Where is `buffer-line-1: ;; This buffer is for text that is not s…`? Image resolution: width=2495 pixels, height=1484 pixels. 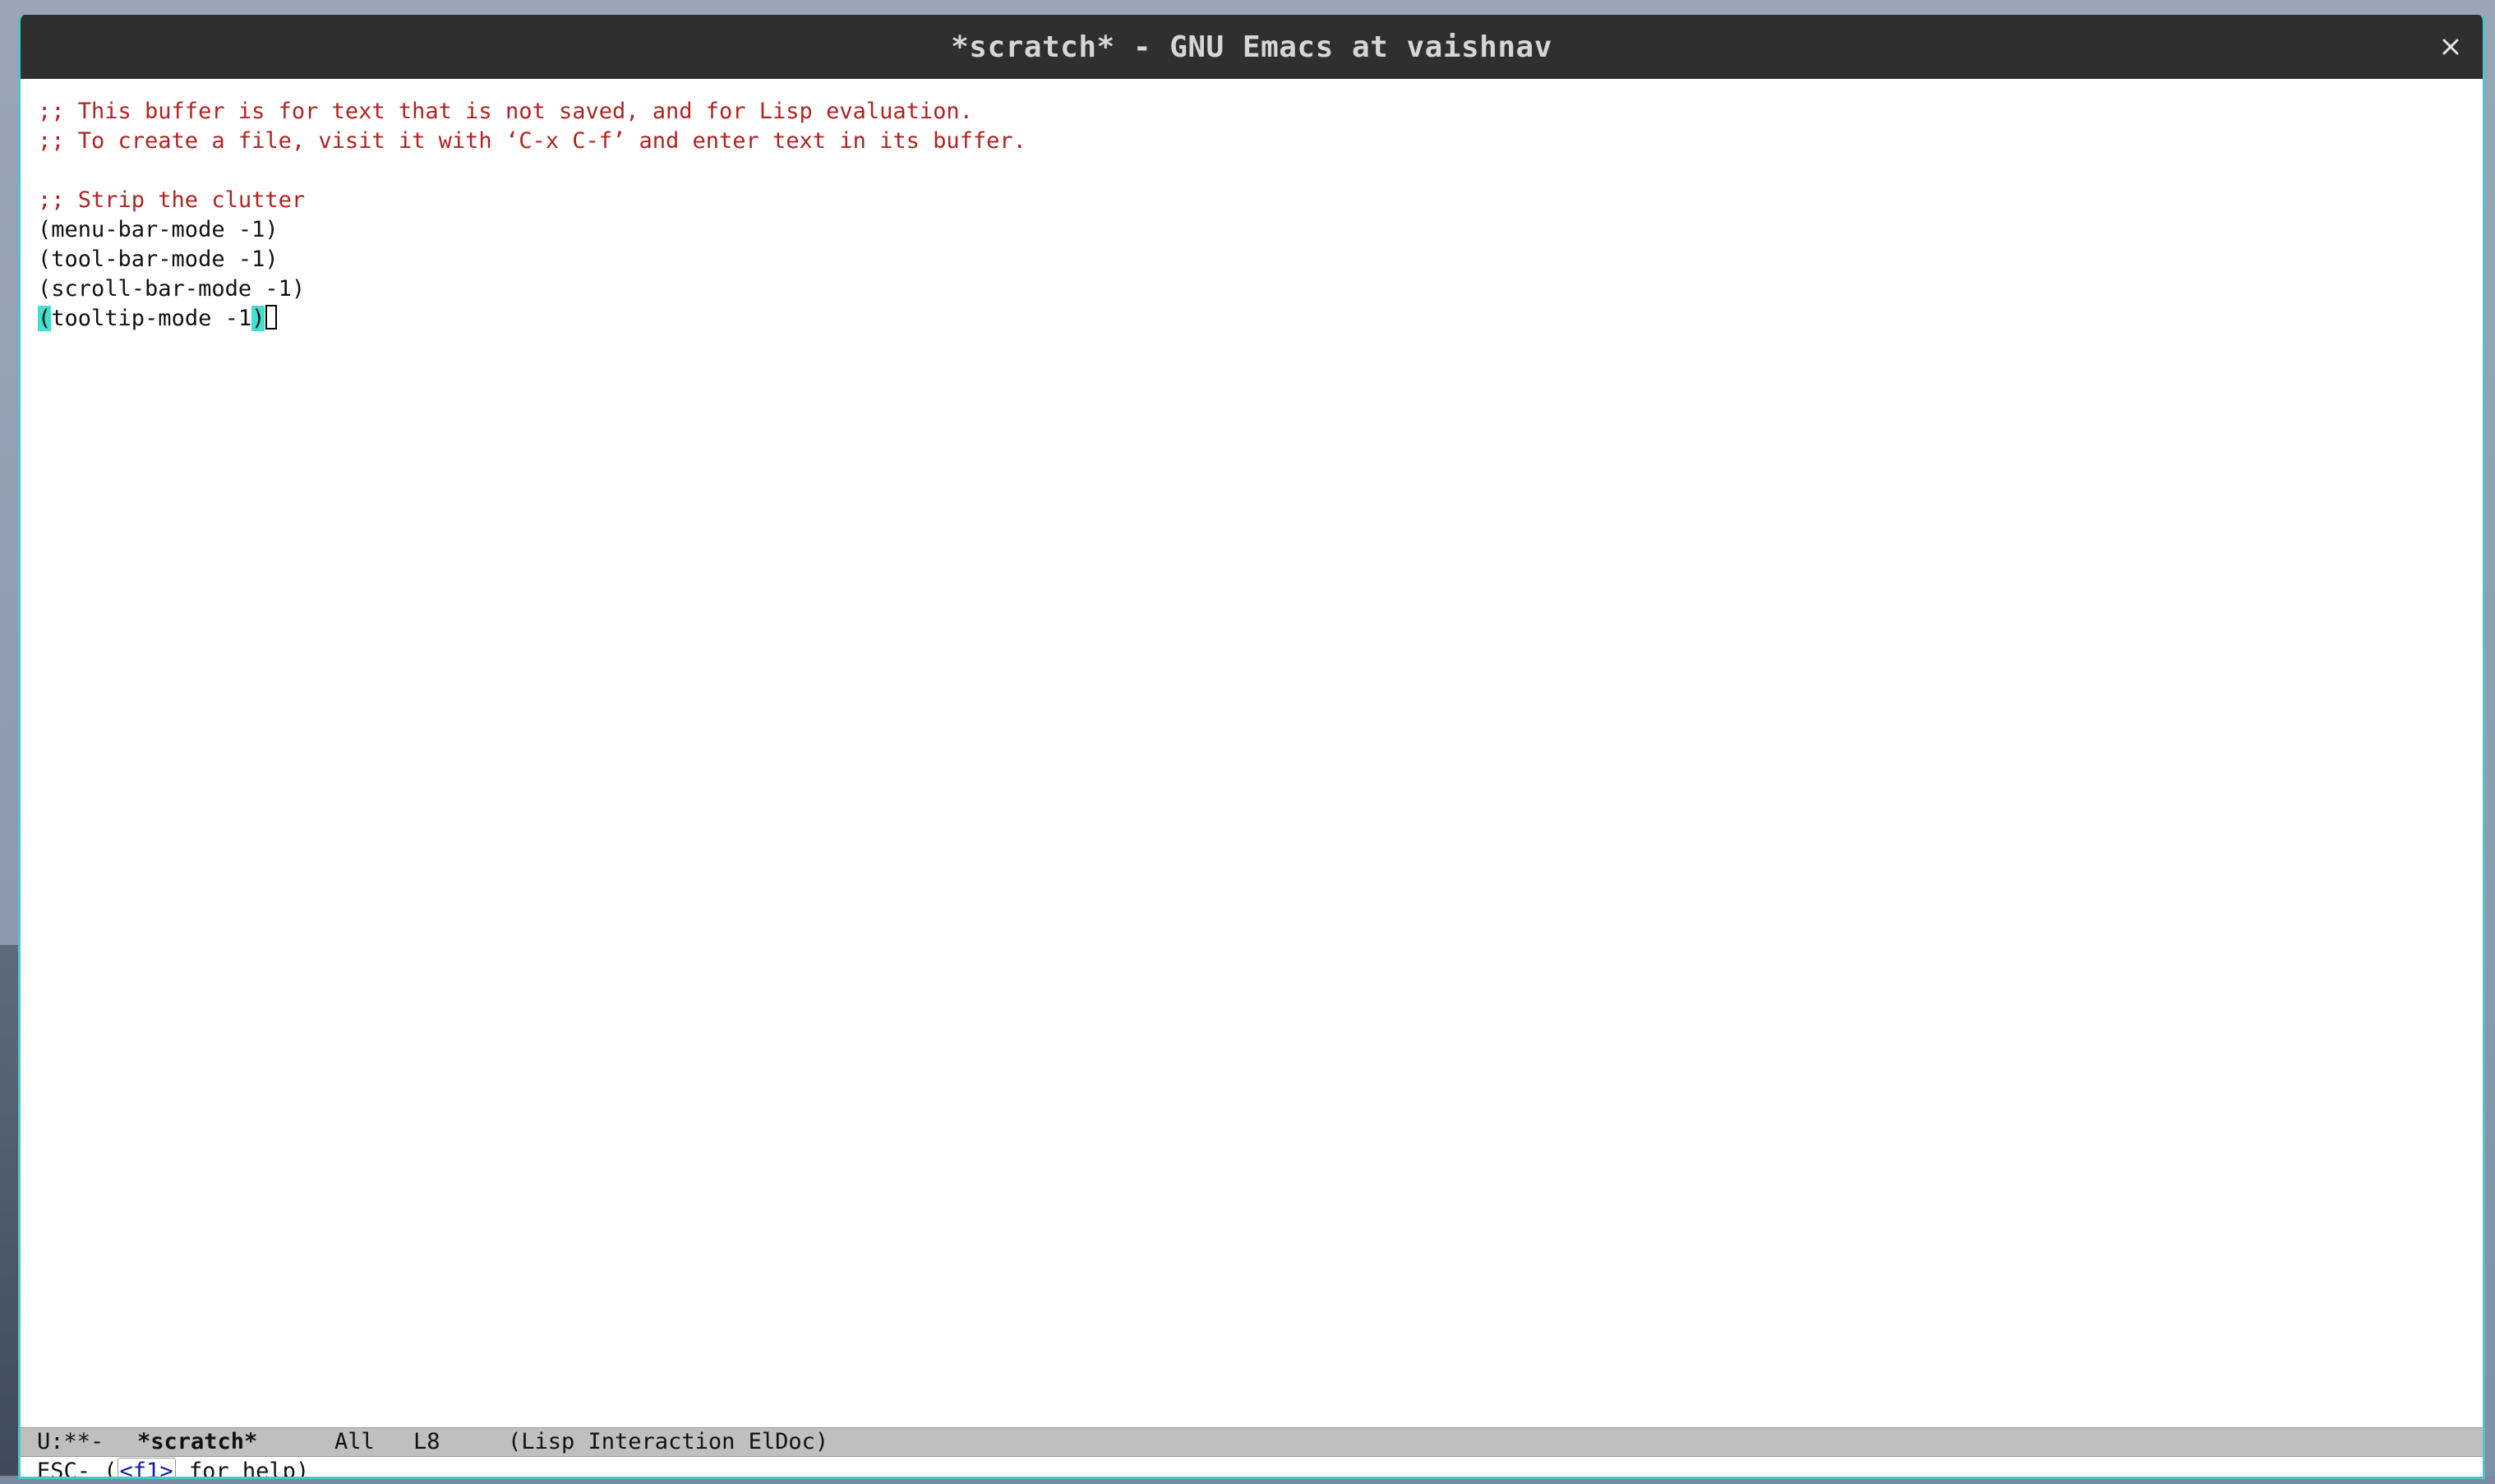 buffer-line-1: ;; This buffer is for text that is not s… is located at coordinates (505, 112).